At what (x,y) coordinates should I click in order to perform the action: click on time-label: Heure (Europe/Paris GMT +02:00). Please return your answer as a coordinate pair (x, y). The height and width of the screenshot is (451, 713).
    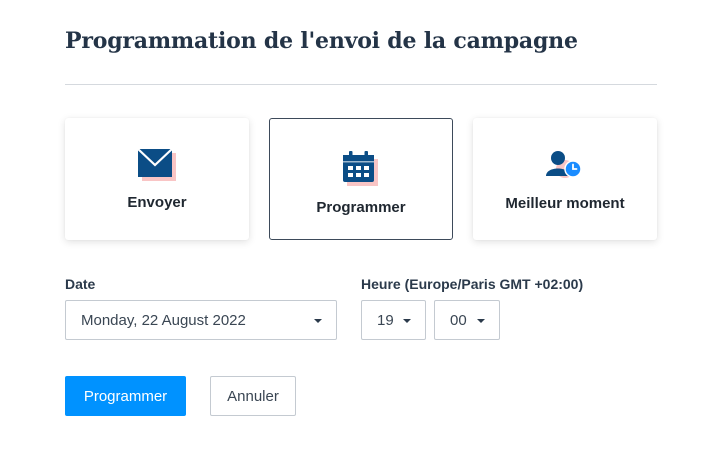
    Looking at the image, I should click on (472, 284).